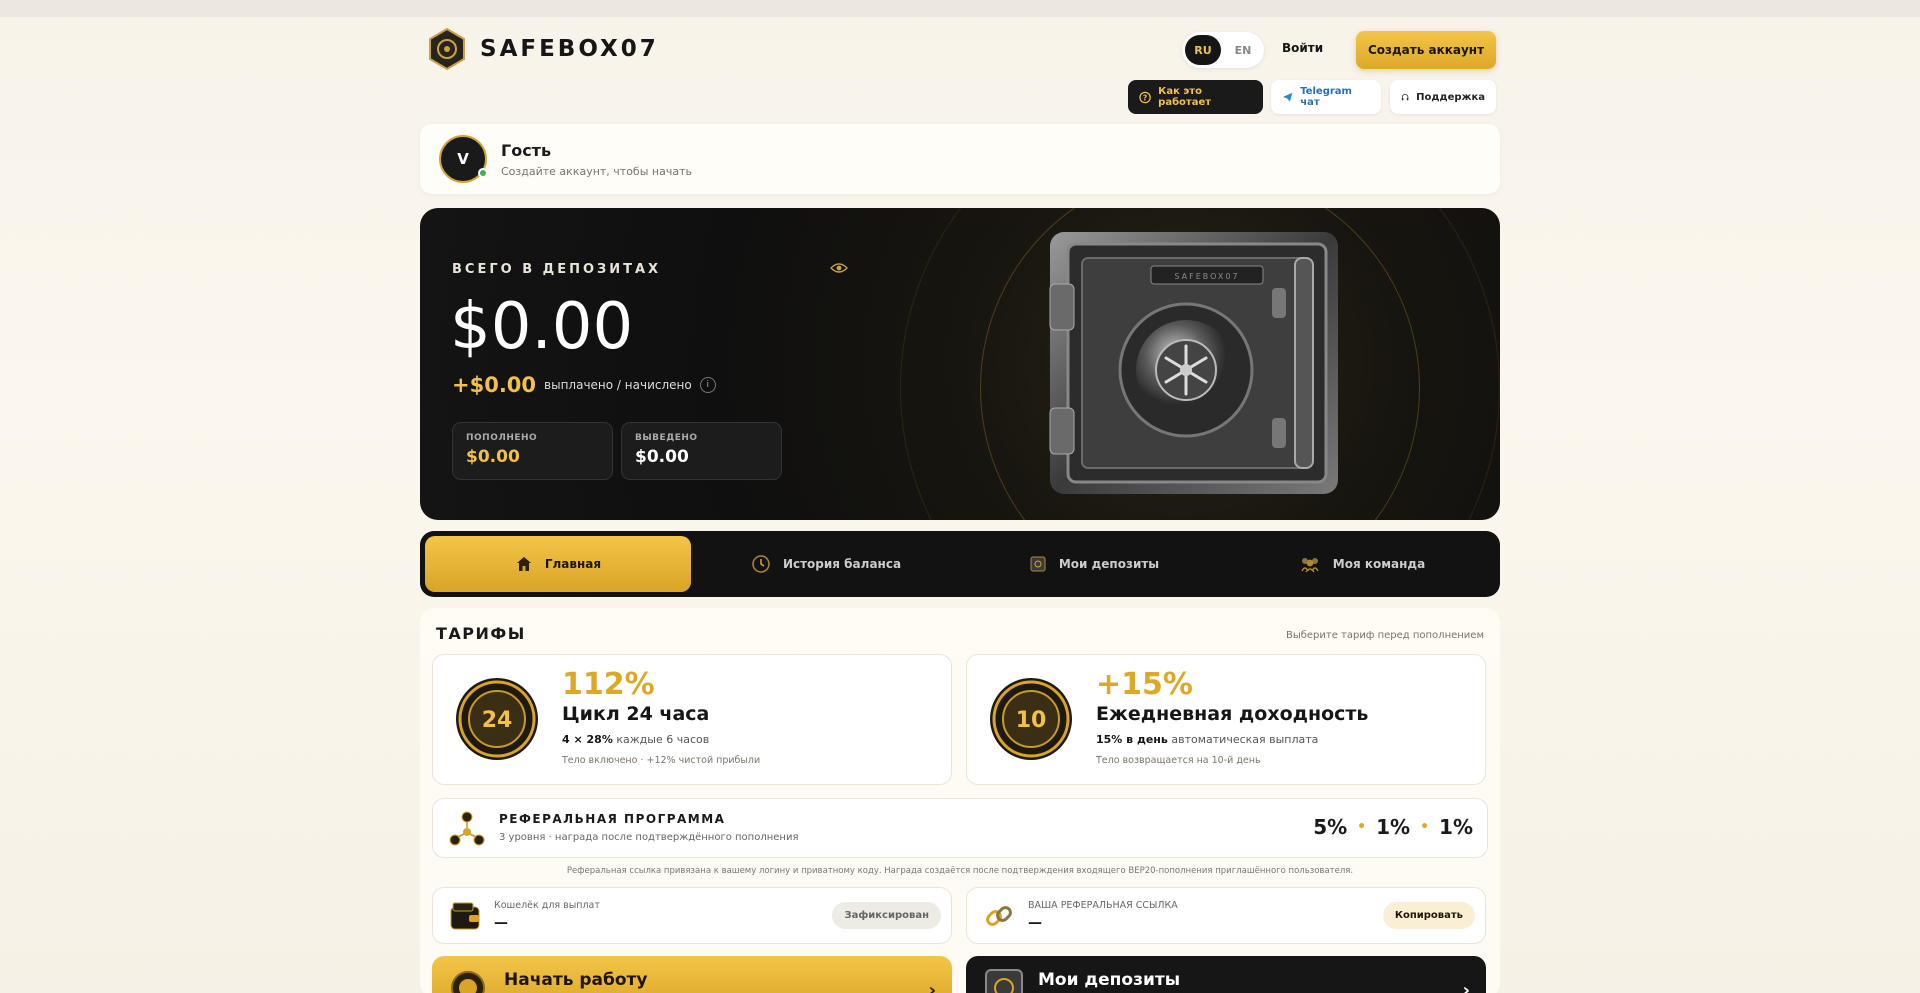 The image size is (1920, 993). What do you see at coordinates (707, 385) in the screenshot?
I see `info-icon: i` at bounding box center [707, 385].